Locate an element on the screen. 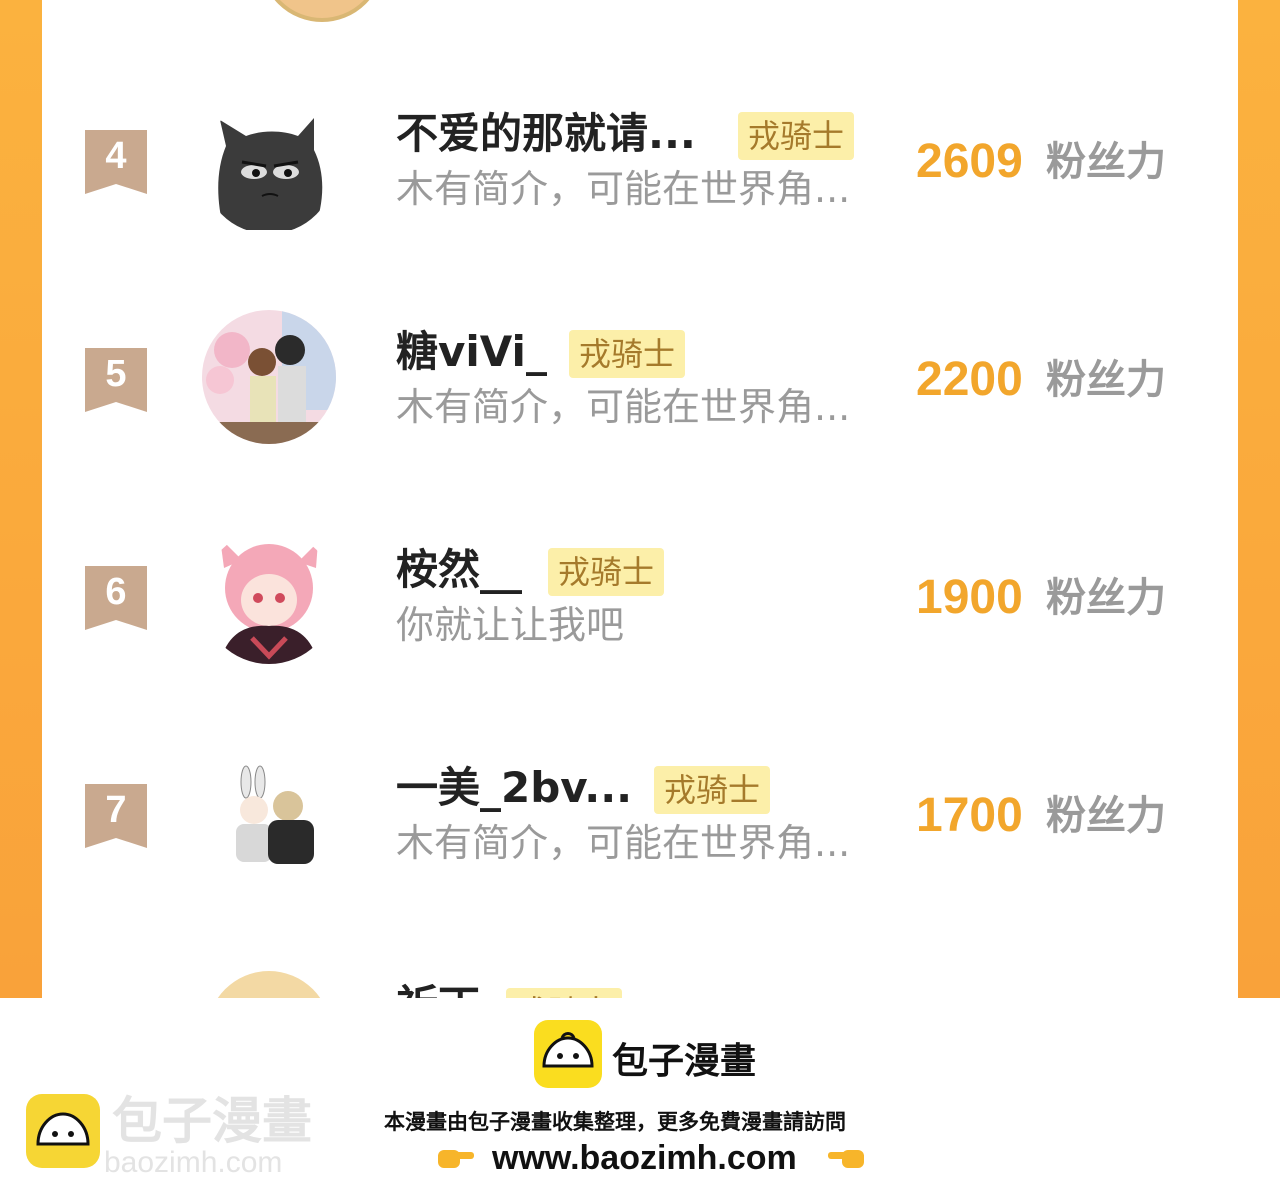  leaderboard-row: 5 糖viVi_ 戎骑士 木有简介，可能在世界角... 2200 粉丝力 is located at coordinates (640, 381).